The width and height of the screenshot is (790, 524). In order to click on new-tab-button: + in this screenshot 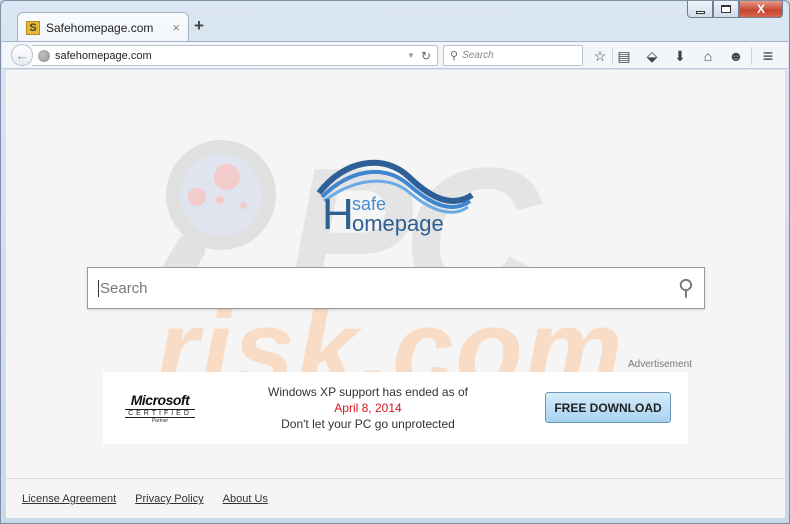, I will do `click(199, 26)`.